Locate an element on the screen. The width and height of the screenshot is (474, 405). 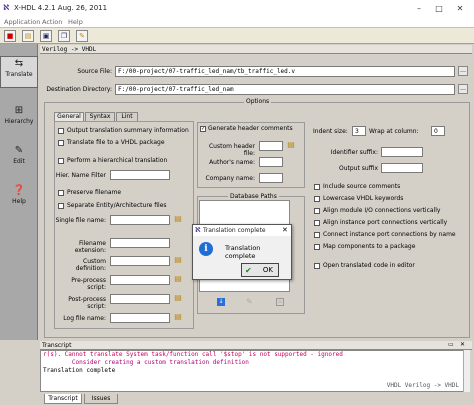
tab-lint: Lint is located at coordinates (127, 116).